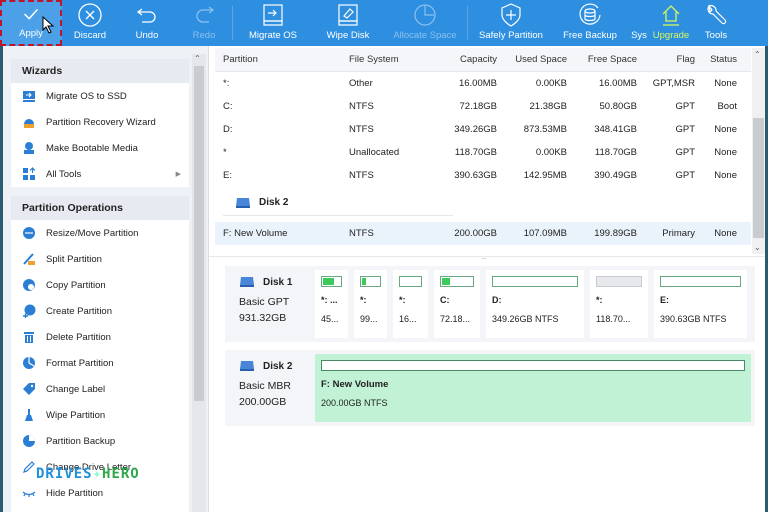 This screenshot has height=512, width=768. What do you see at coordinates (92, 148) in the screenshot?
I see `sidebar-item-label: Make Bootable Media` at bounding box center [92, 148].